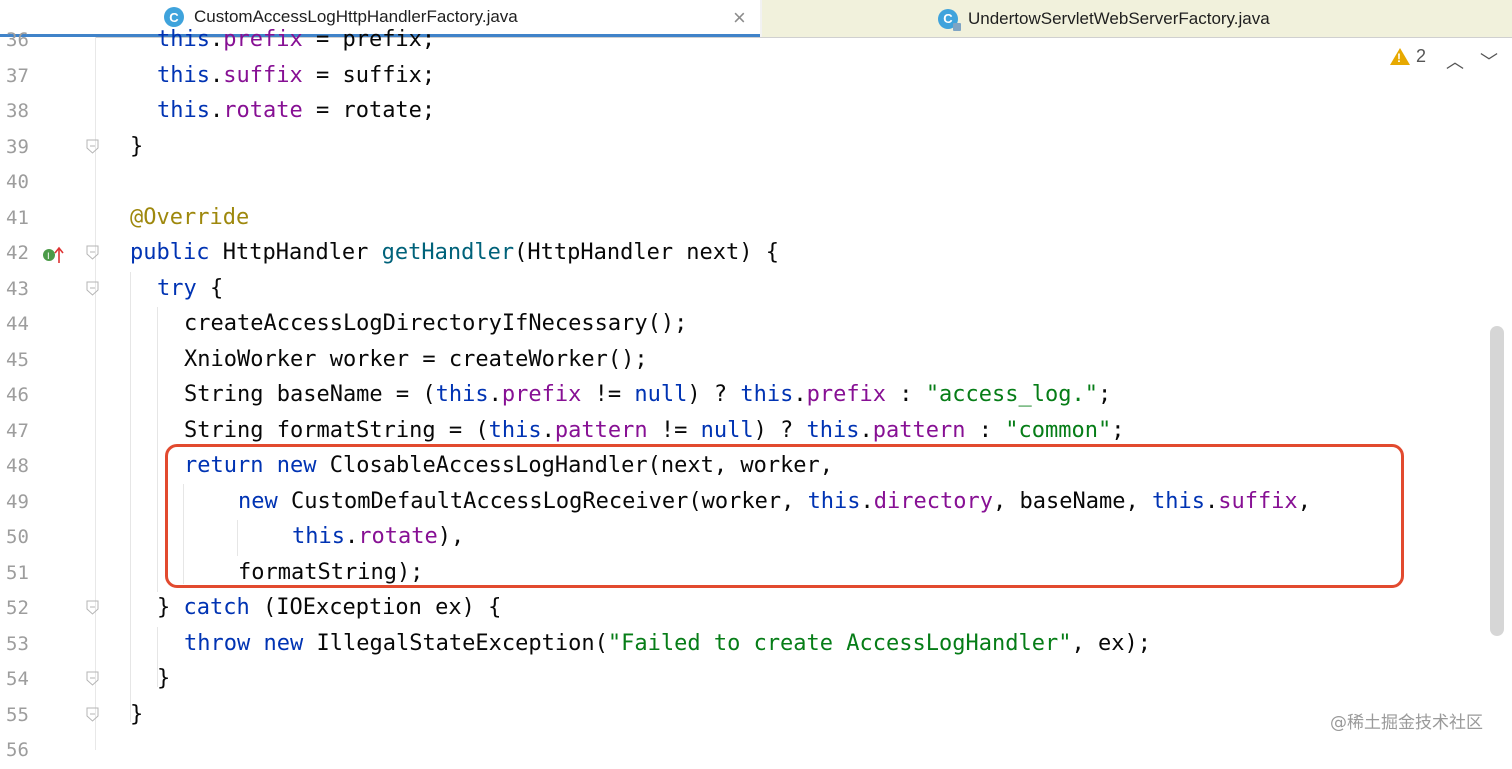  Describe the element at coordinates (756, 680) in the screenshot. I see `code-line: 54 }` at that location.